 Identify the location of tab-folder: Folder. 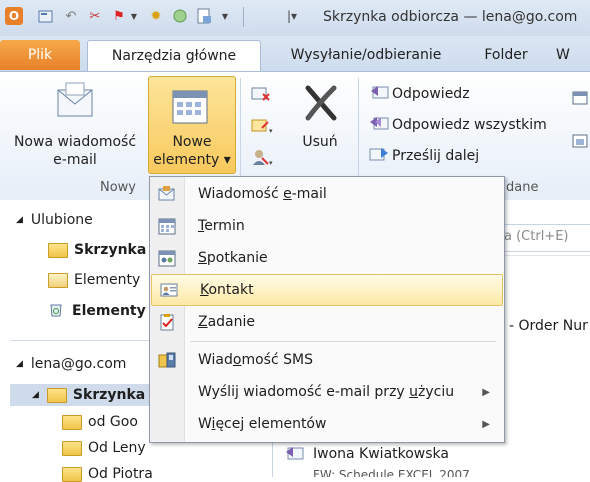
(506, 55).